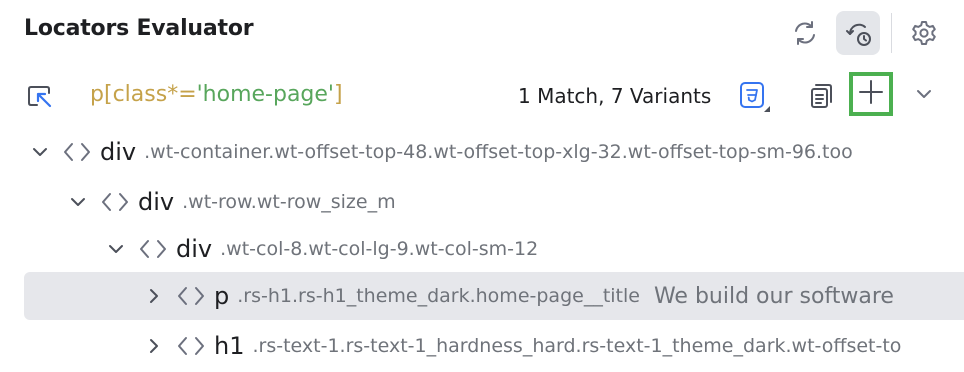 This screenshot has width=964, height=372. I want to click on node-classes: .rs-h1.rs-h1_theme_dark.home-page__title, so click(438, 296).